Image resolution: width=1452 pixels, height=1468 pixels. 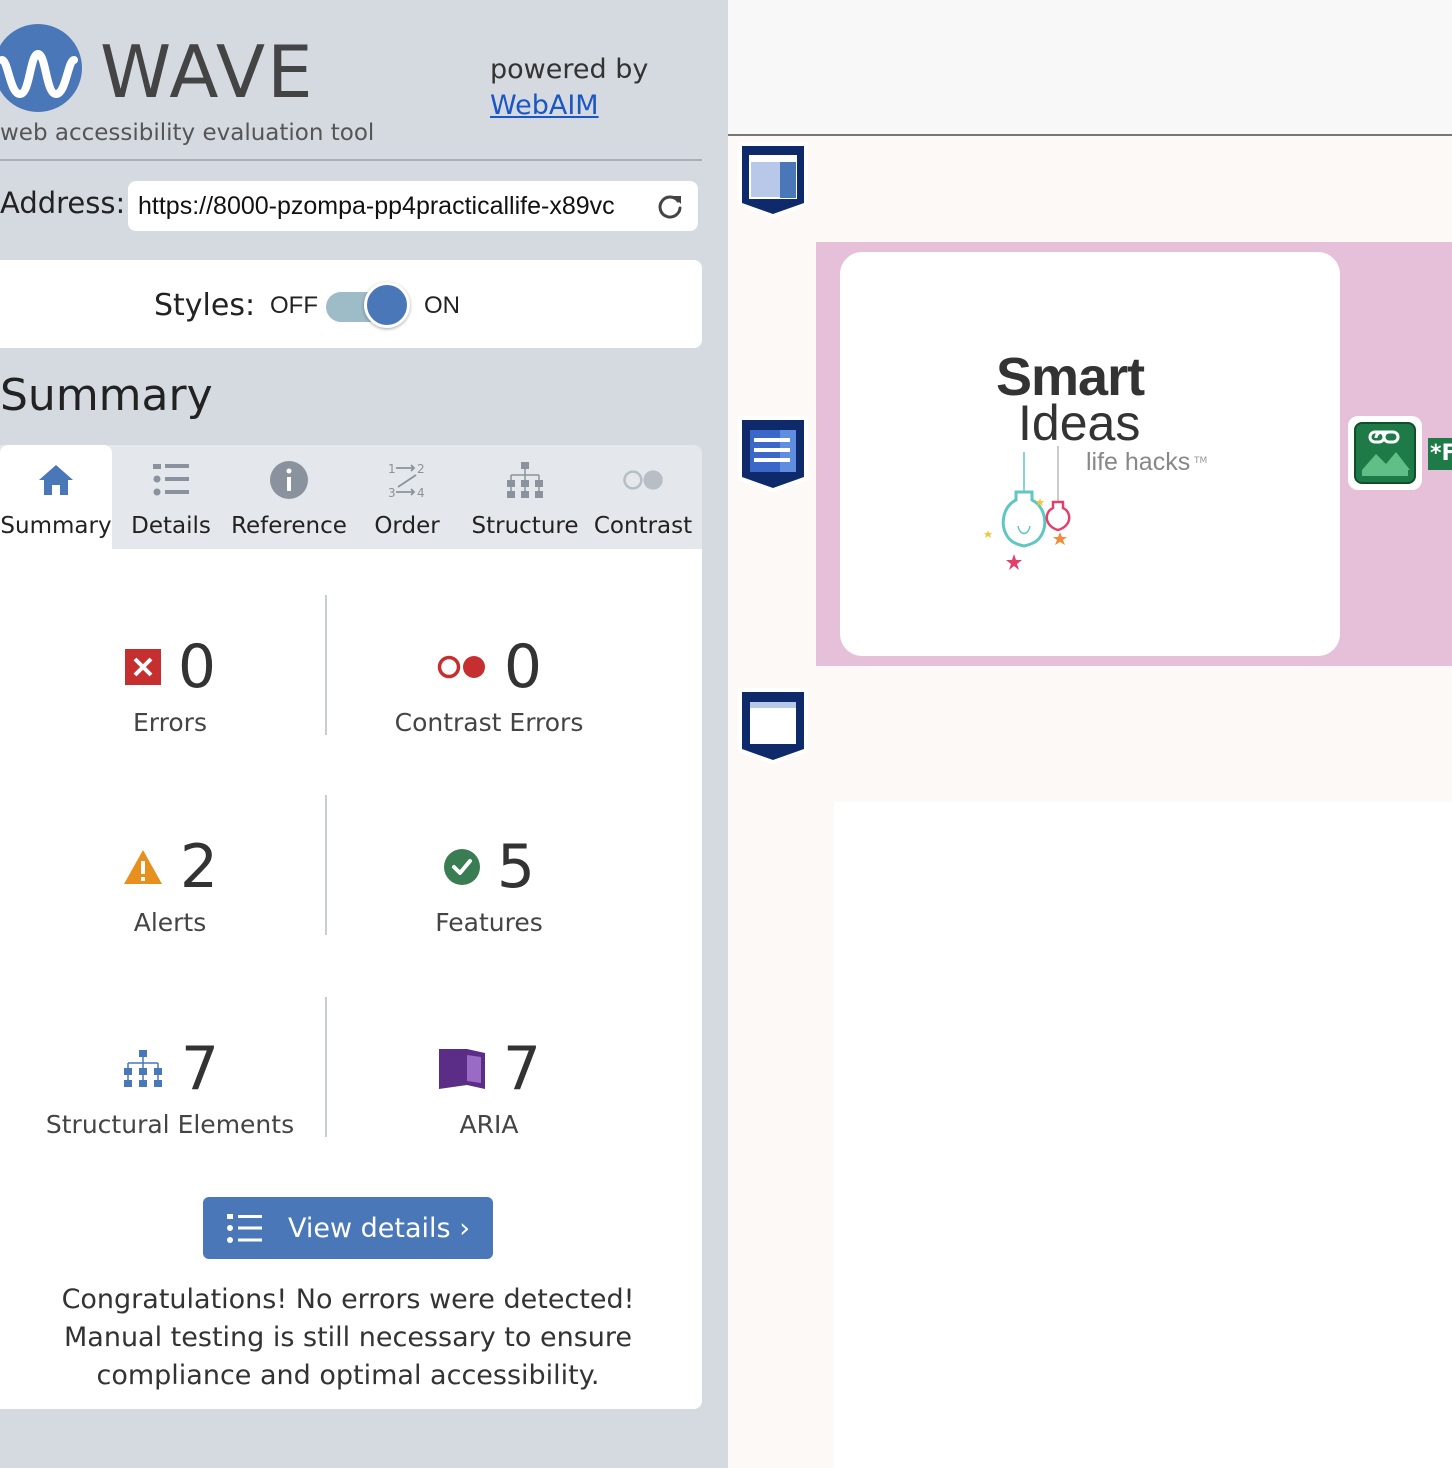 I want to click on reload-icon, so click(x=670, y=206).